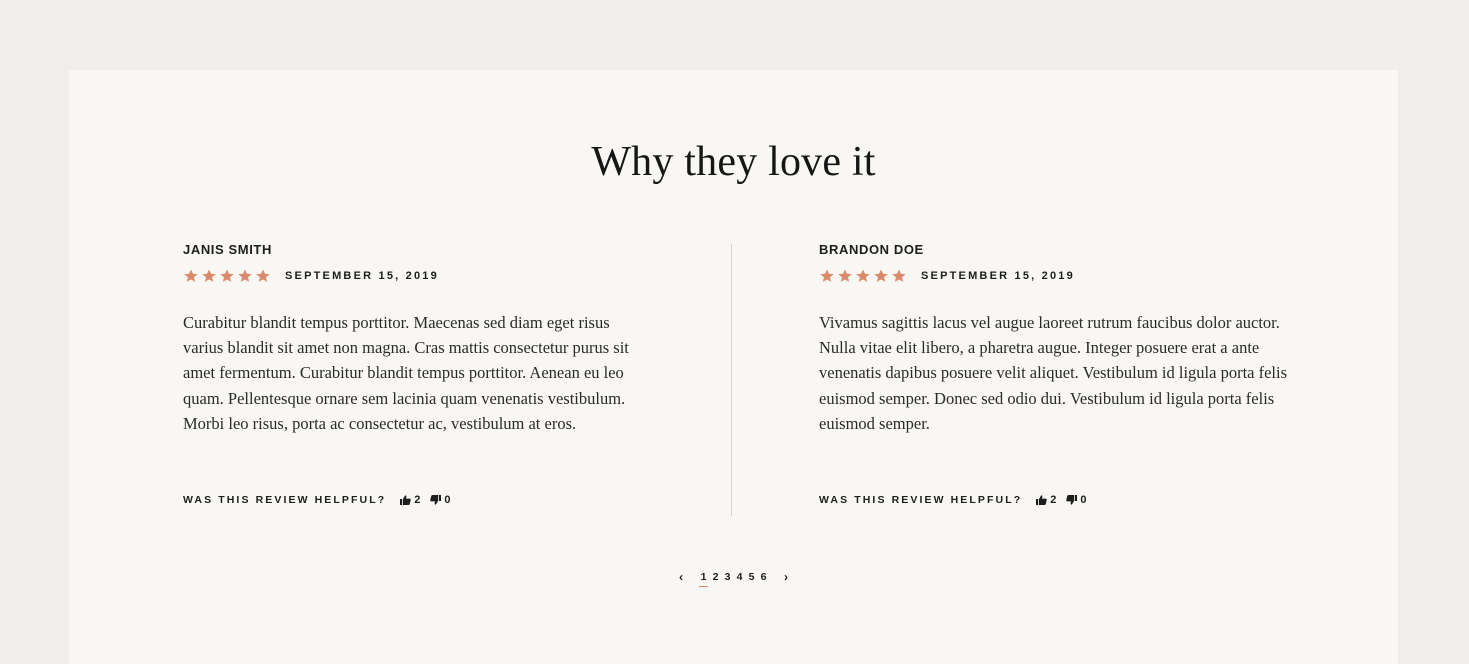 This screenshot has height=664, width=1469. What do you see at coordinates (763, 577) in the screenshot?
I see `page-link: 6` at bounding box center [763, 577].